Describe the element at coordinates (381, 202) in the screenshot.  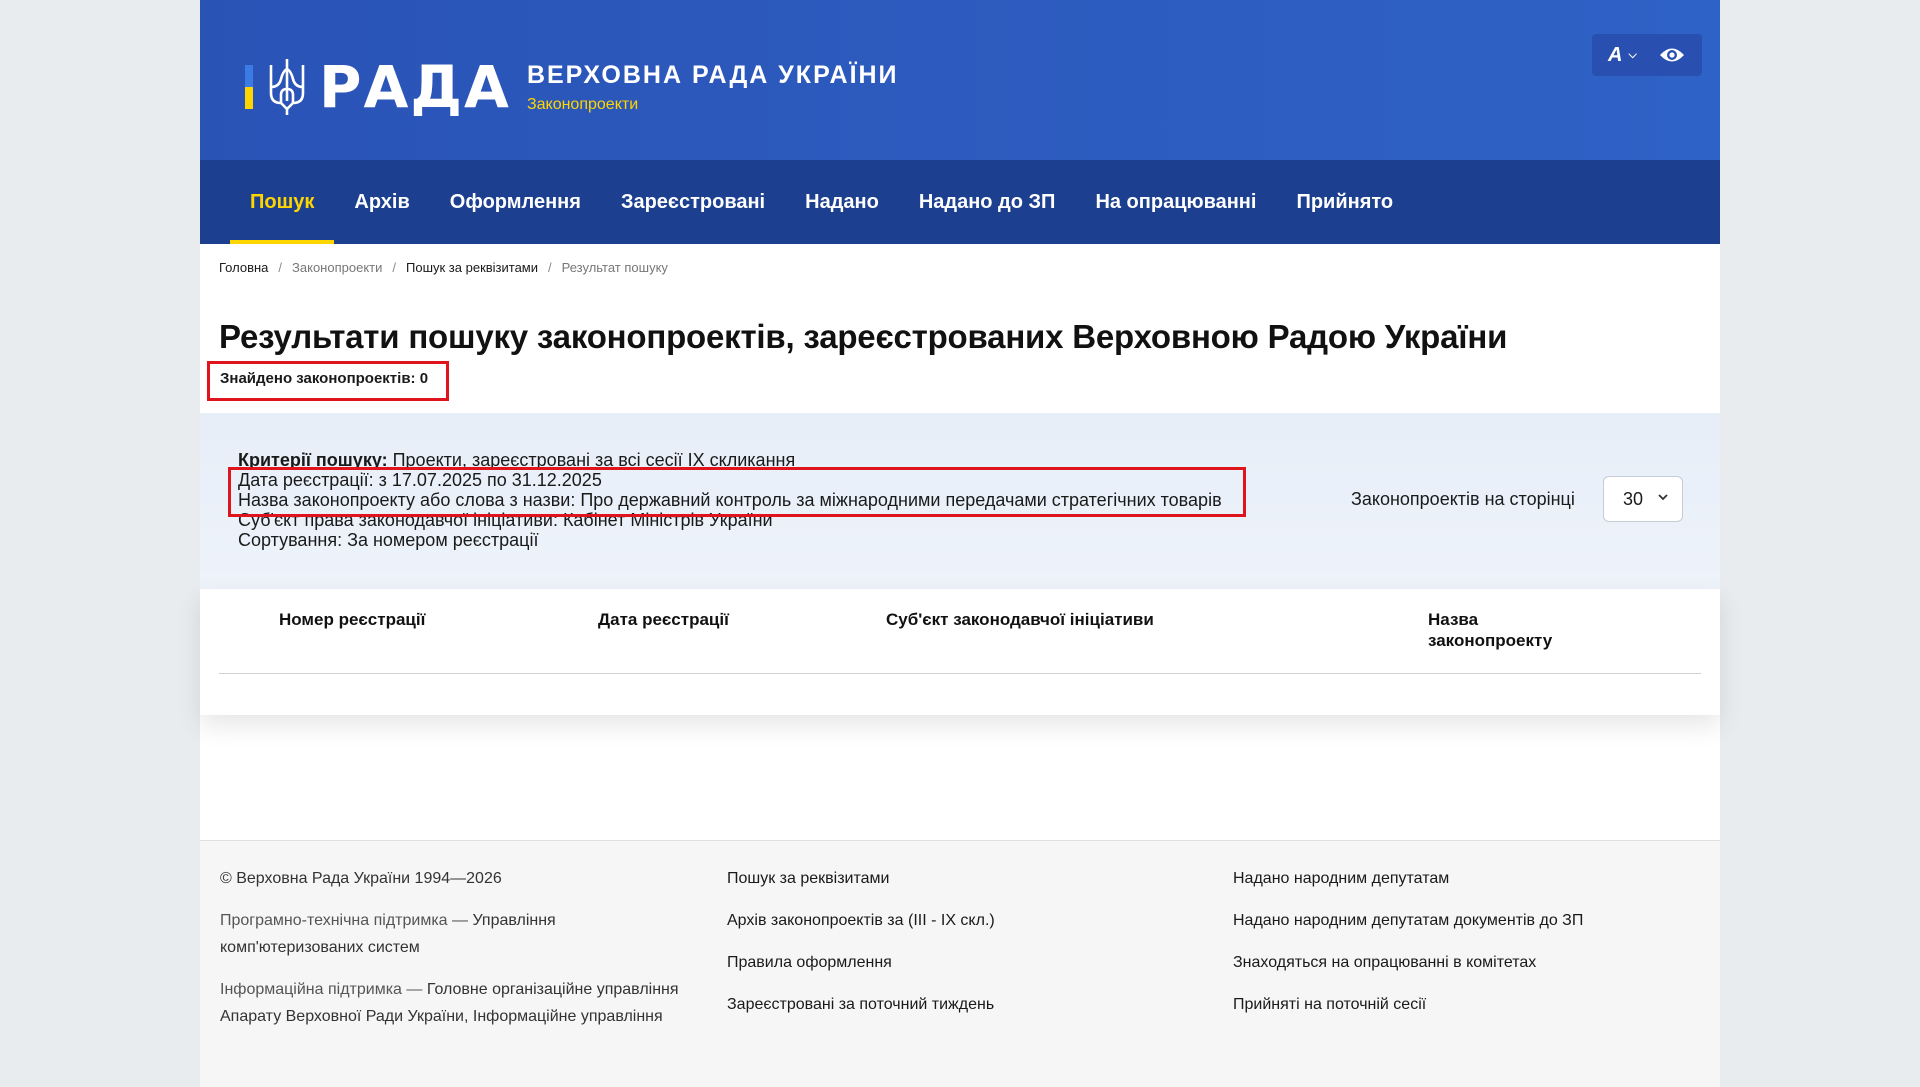
I see `nav-item-archive: Архів` at that location.